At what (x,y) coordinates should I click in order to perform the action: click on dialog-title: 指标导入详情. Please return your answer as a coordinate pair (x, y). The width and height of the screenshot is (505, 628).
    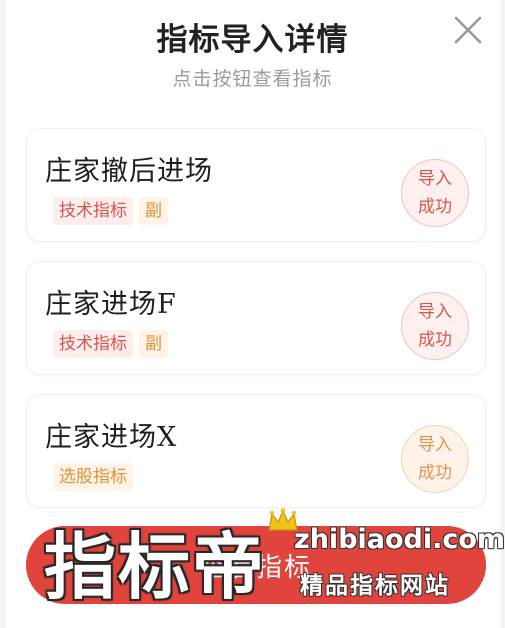
    Looking at the image, I should click on (252, 40).